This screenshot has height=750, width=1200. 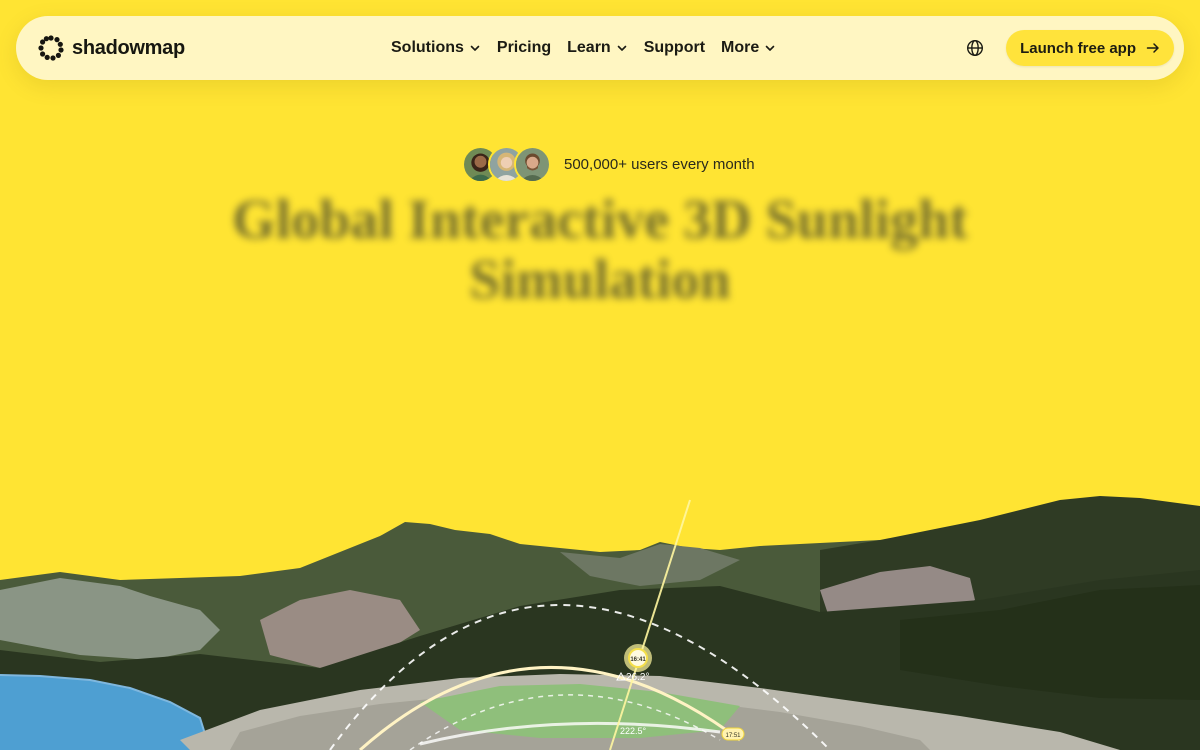 I want to click on social-proof: 500,000+ users every month, so click(x=608, y=164).